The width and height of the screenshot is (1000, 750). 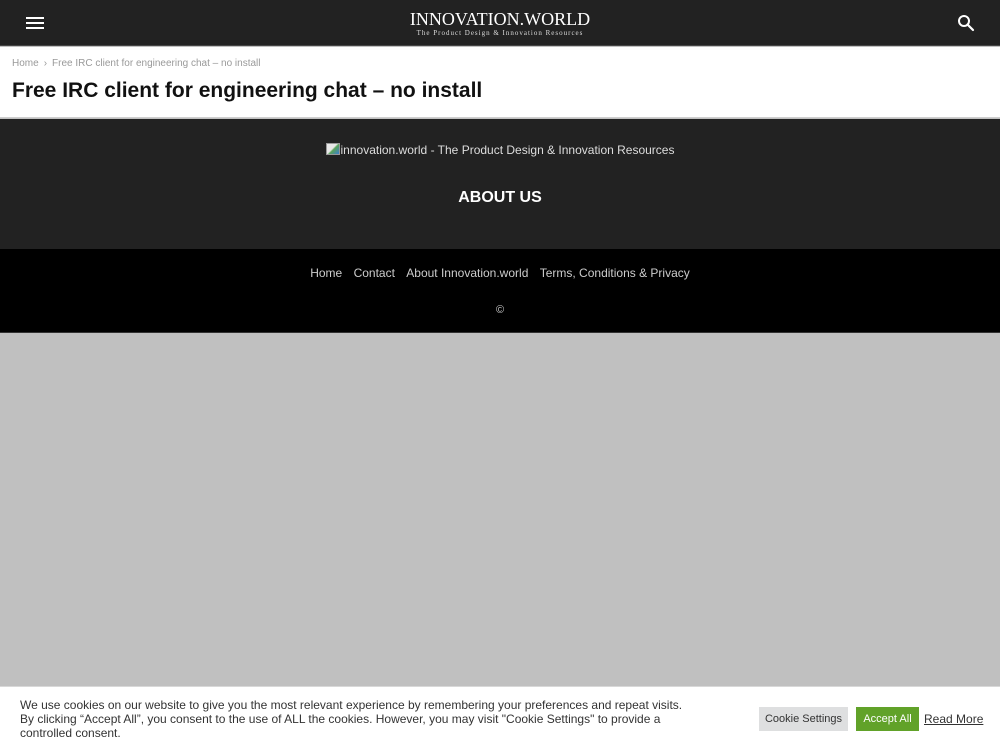 I want to click on accept-all-button: Accept All, so click(x=887, y=719).